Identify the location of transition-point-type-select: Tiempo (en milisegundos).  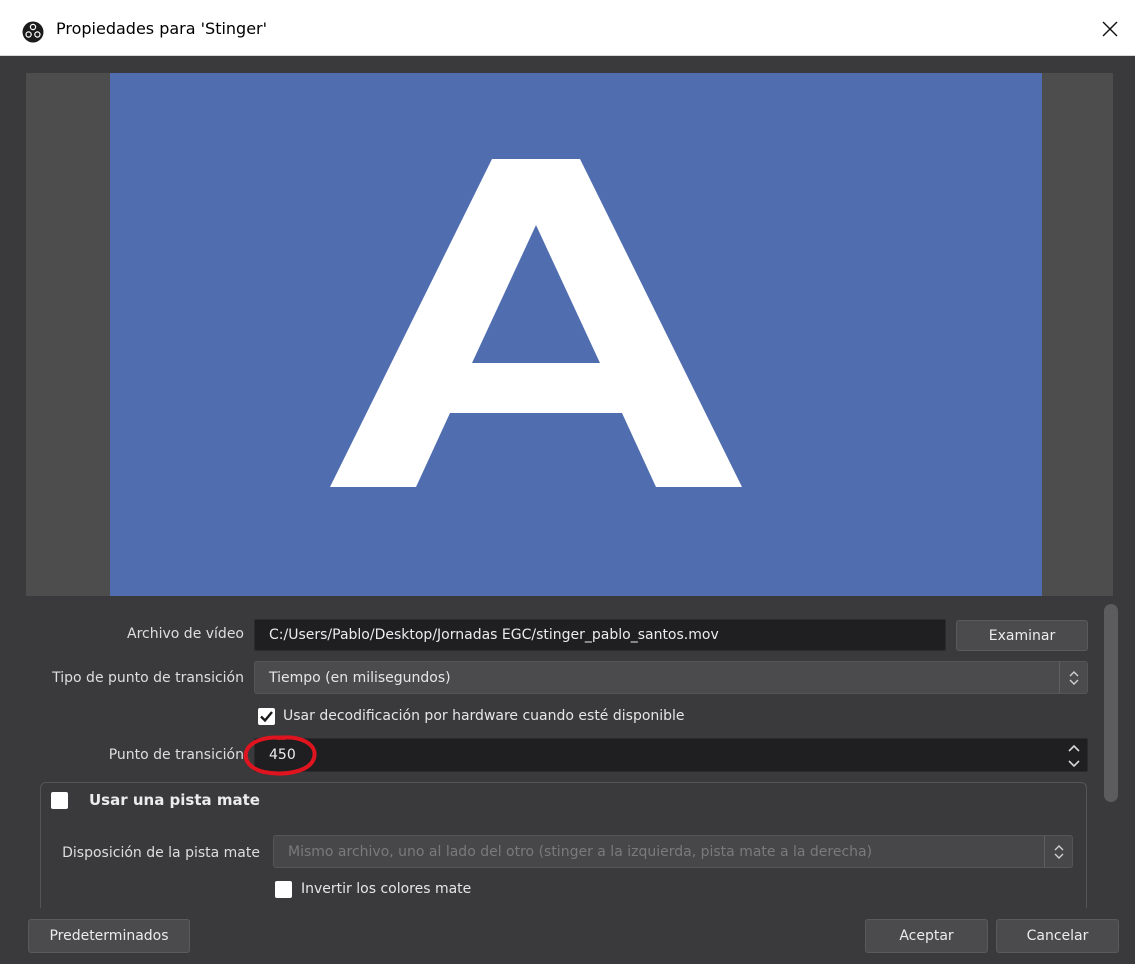
(671, 677).